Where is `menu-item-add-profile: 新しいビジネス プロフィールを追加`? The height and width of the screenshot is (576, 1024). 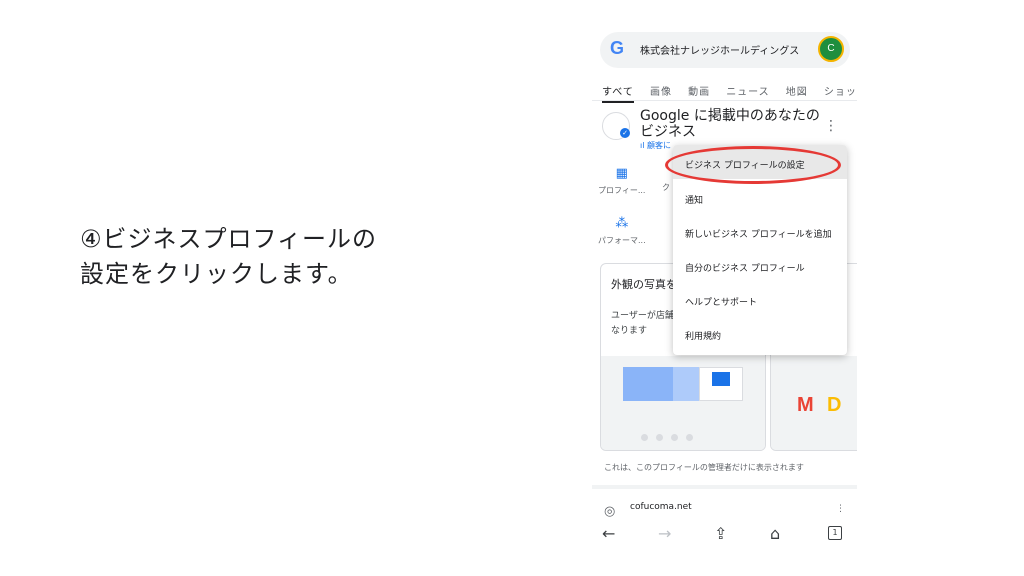
menu-item-add-profile: 新しいビジネス プロフィールを追加 is located at coordinates (758, 233).